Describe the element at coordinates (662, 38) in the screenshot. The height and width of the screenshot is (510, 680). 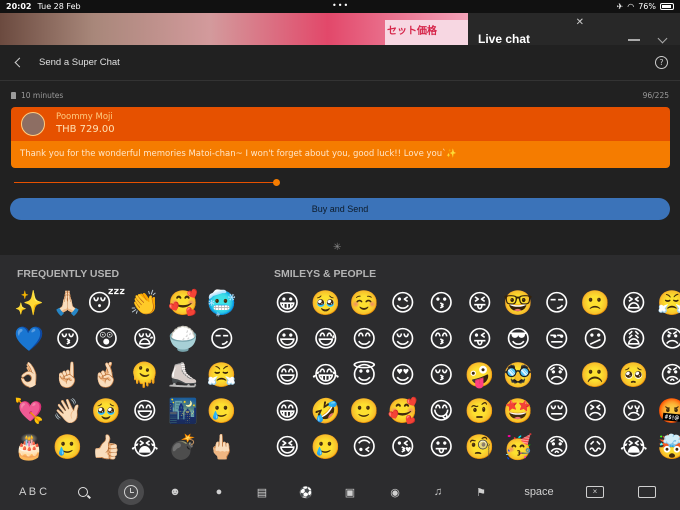
I see `chevron-down-icon` at that location.